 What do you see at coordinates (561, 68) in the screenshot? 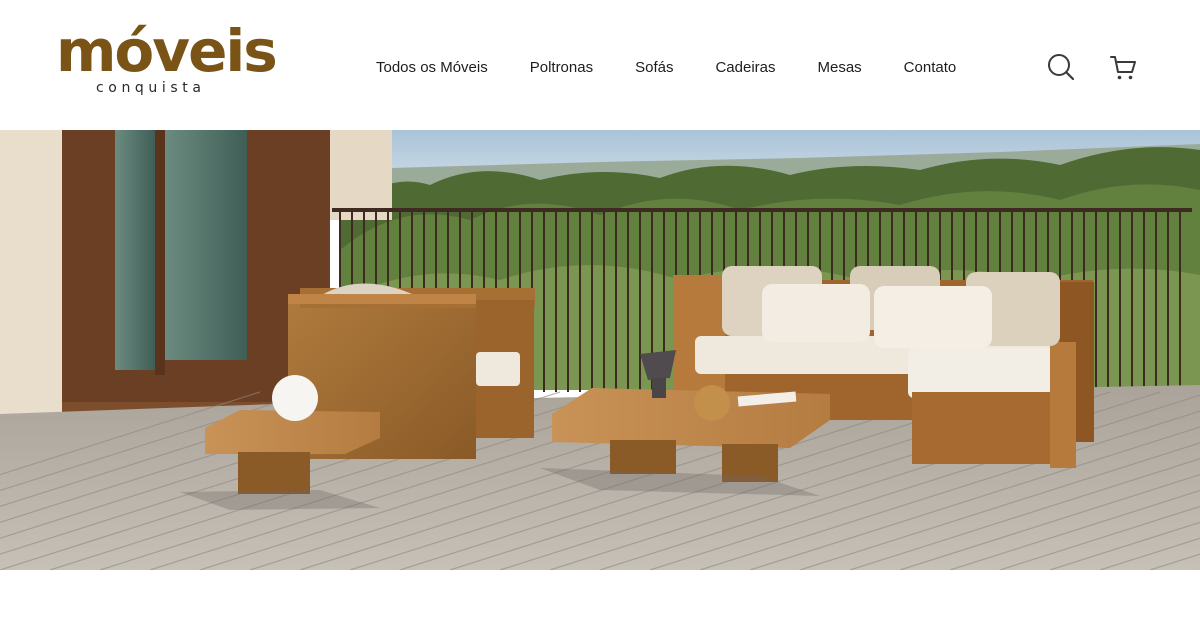
I see `nav-link-poltronas: Poltronas` at bounding box center [561, 68].